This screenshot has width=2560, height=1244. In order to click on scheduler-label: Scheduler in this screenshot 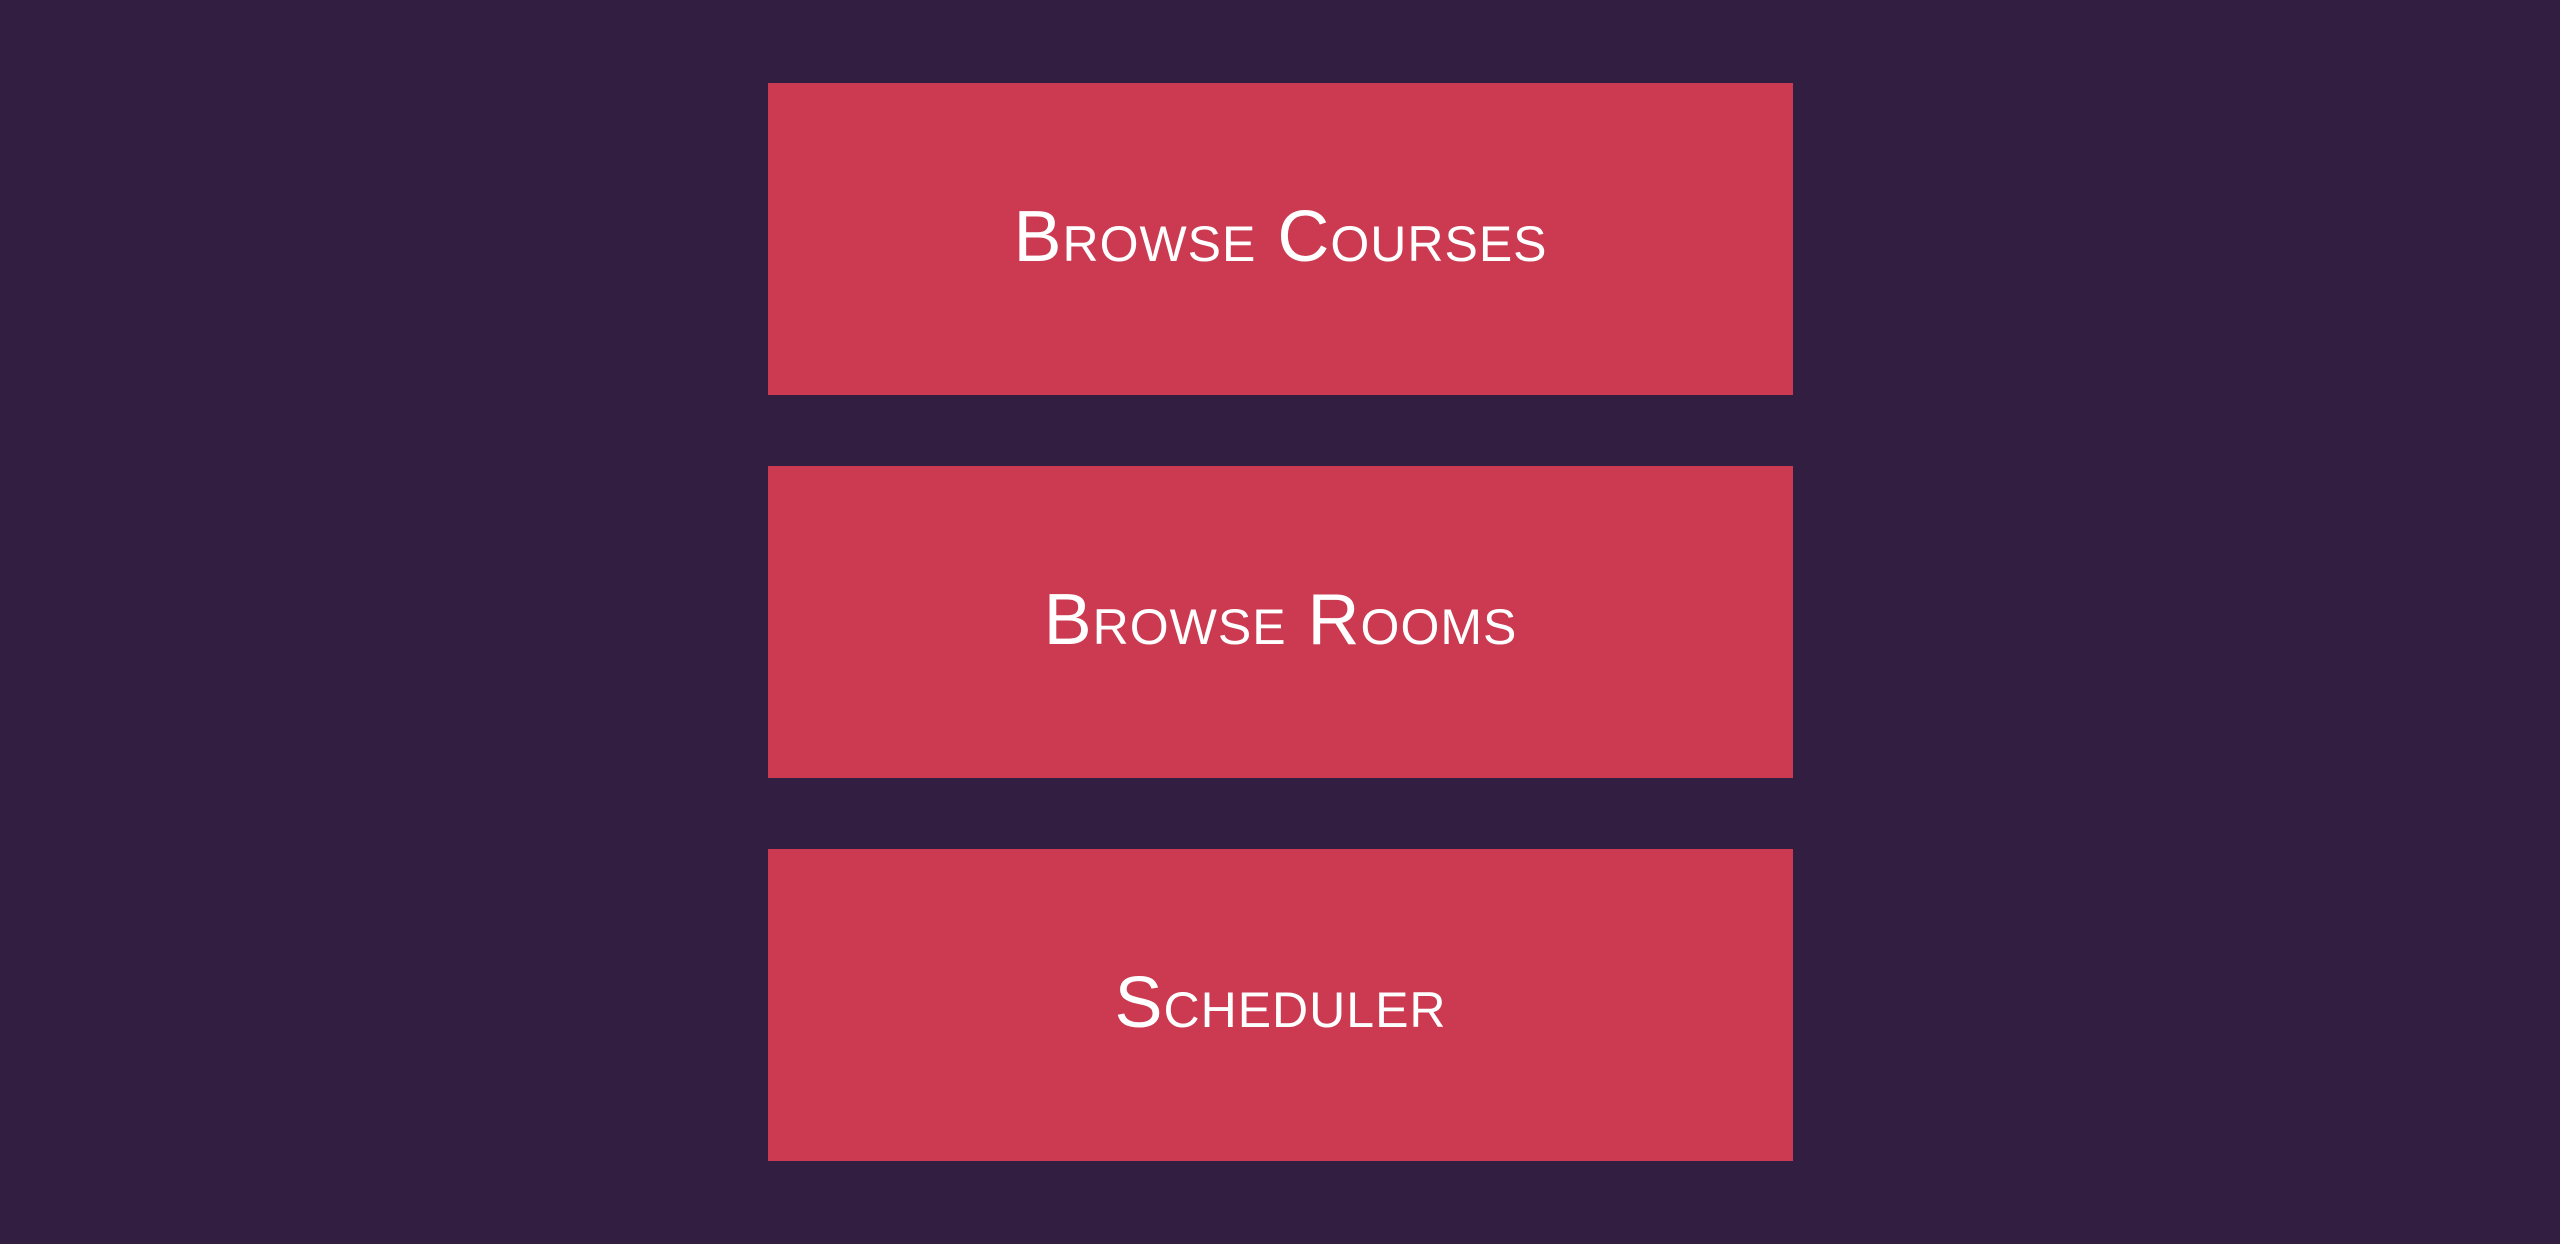, I will do `click(1280, 1003)`.